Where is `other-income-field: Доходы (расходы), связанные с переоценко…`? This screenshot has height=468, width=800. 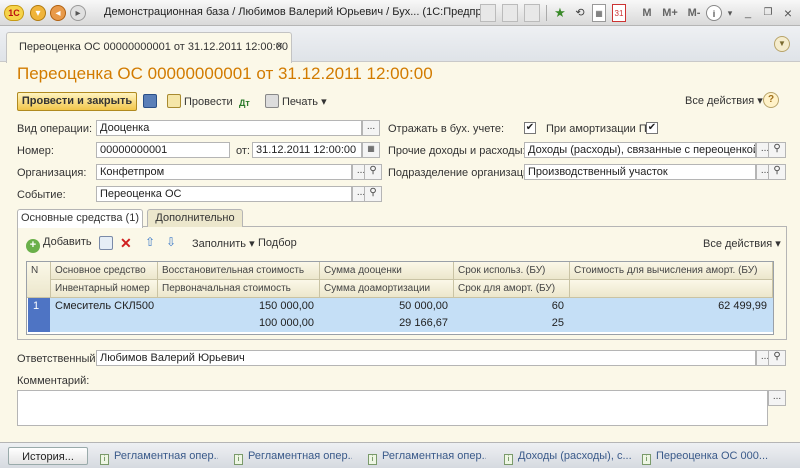
other-income-field: Доходы (расходы), связанные с переоценко… is located at coordinates (640, 150).